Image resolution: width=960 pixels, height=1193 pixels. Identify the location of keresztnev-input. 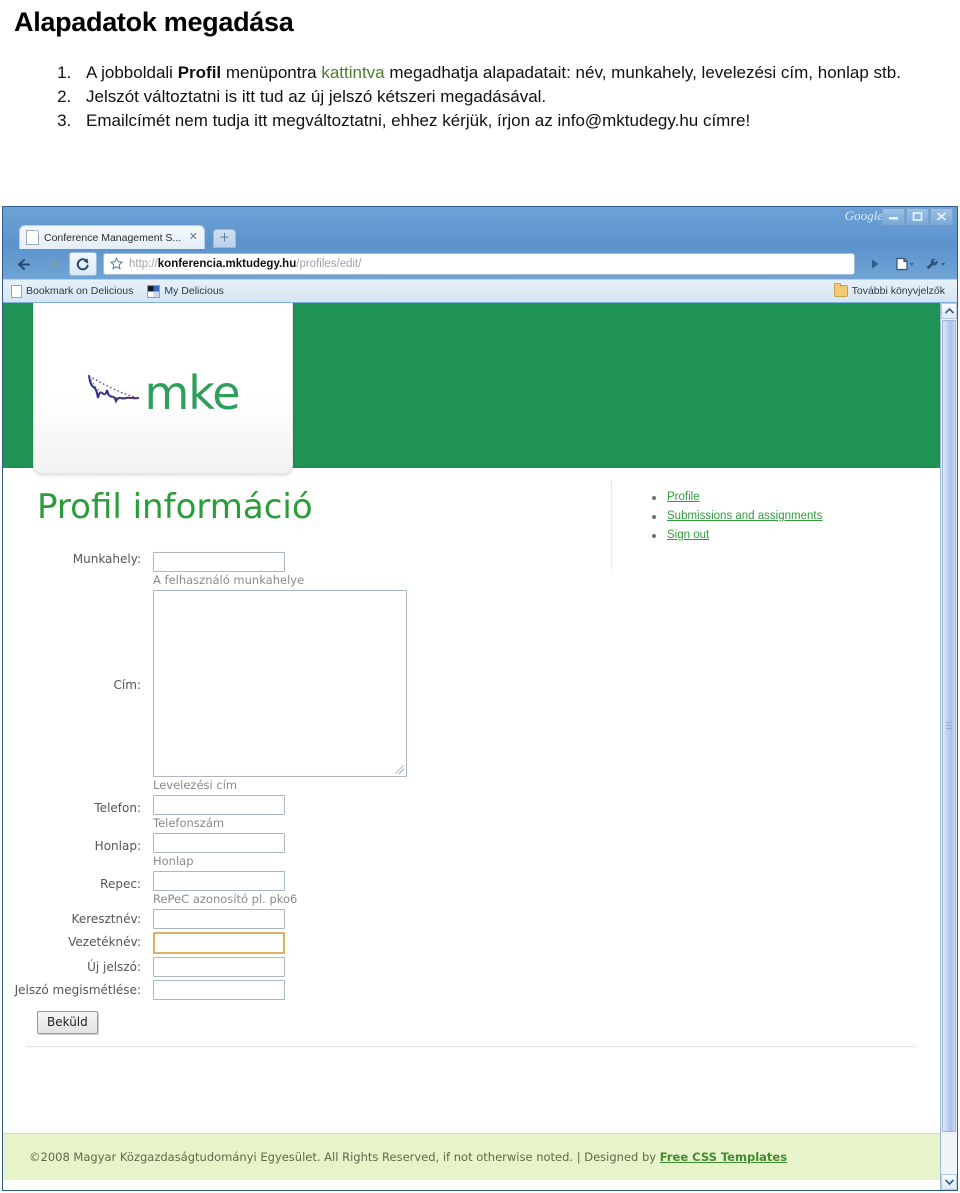
(219, 918).